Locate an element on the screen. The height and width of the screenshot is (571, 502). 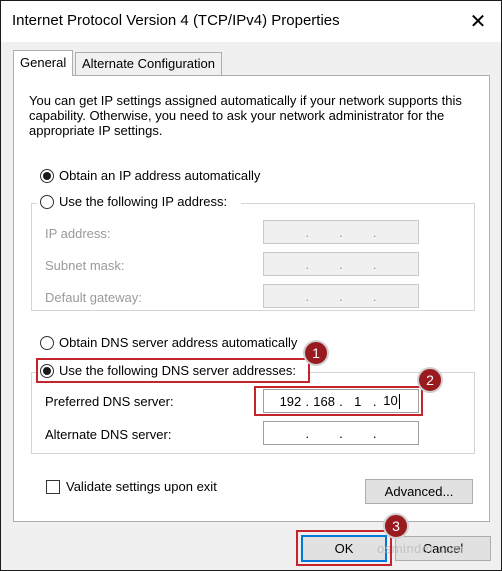
tab-alternate-configuration-label: Alternate Configuration is located at coordinates (148, 63).